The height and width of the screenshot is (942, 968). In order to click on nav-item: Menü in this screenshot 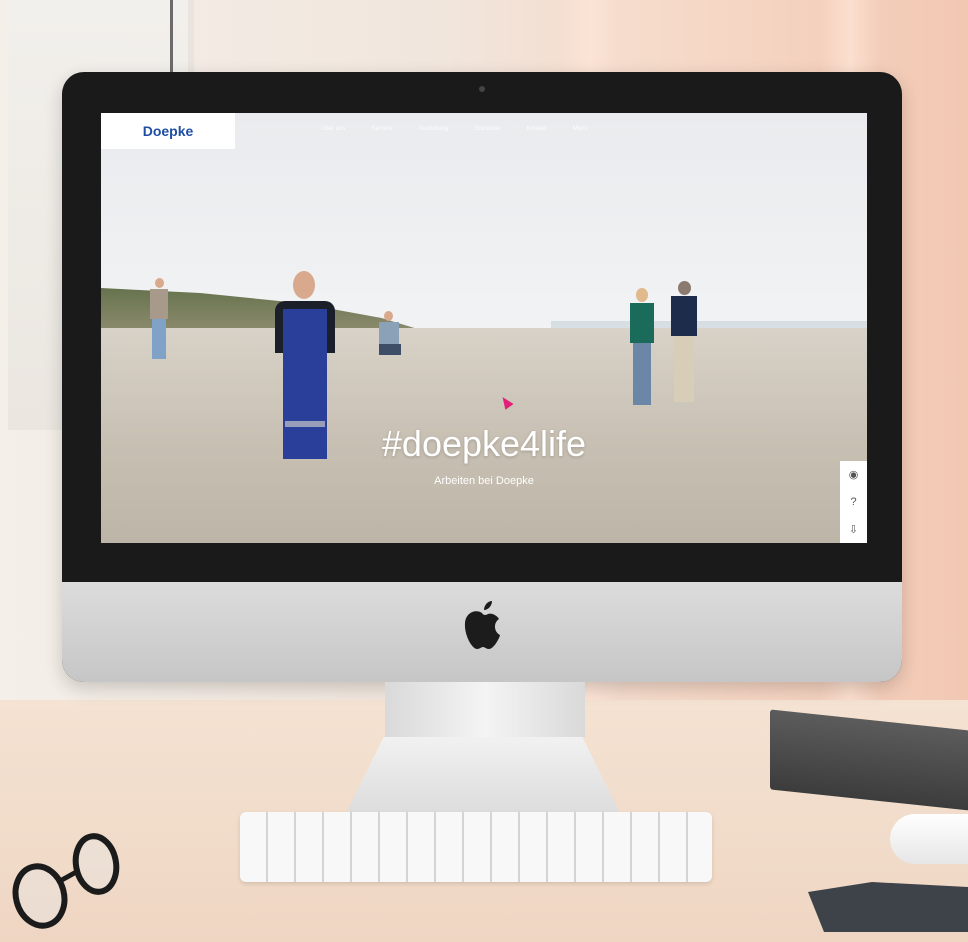, I will do `click(580, 129)`.